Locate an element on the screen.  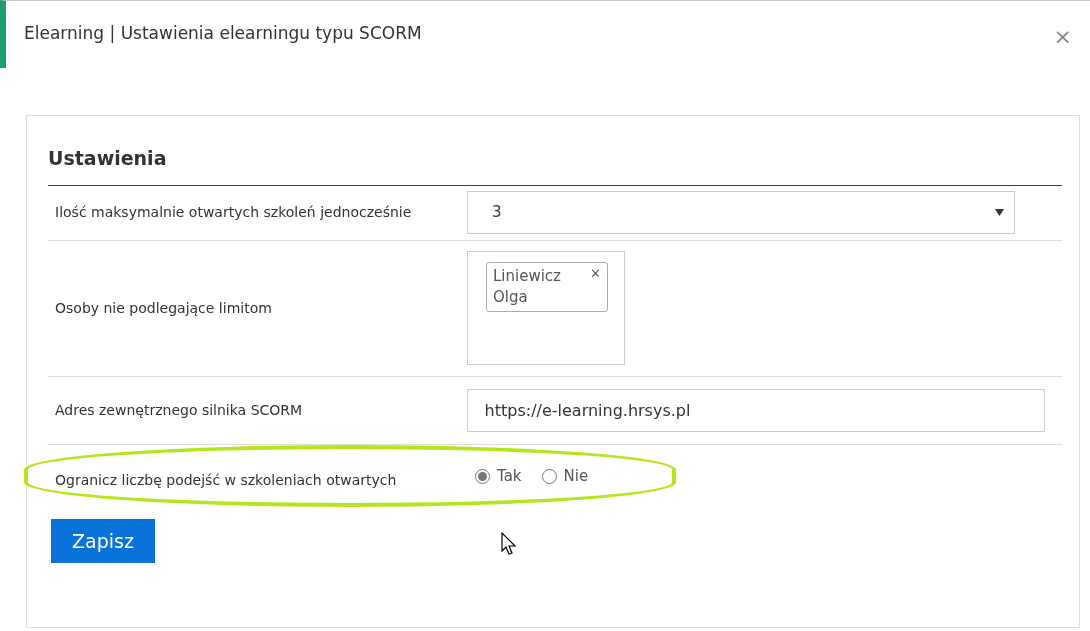
tag-label: Liniewicz Olga is located at coordinates (527, 287).